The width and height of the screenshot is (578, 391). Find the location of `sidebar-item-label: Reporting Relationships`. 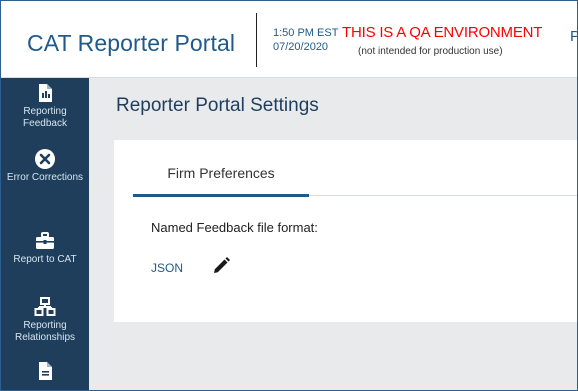

sidebar-item-label: Reporting Relationships is located at coordinates (45, 331).